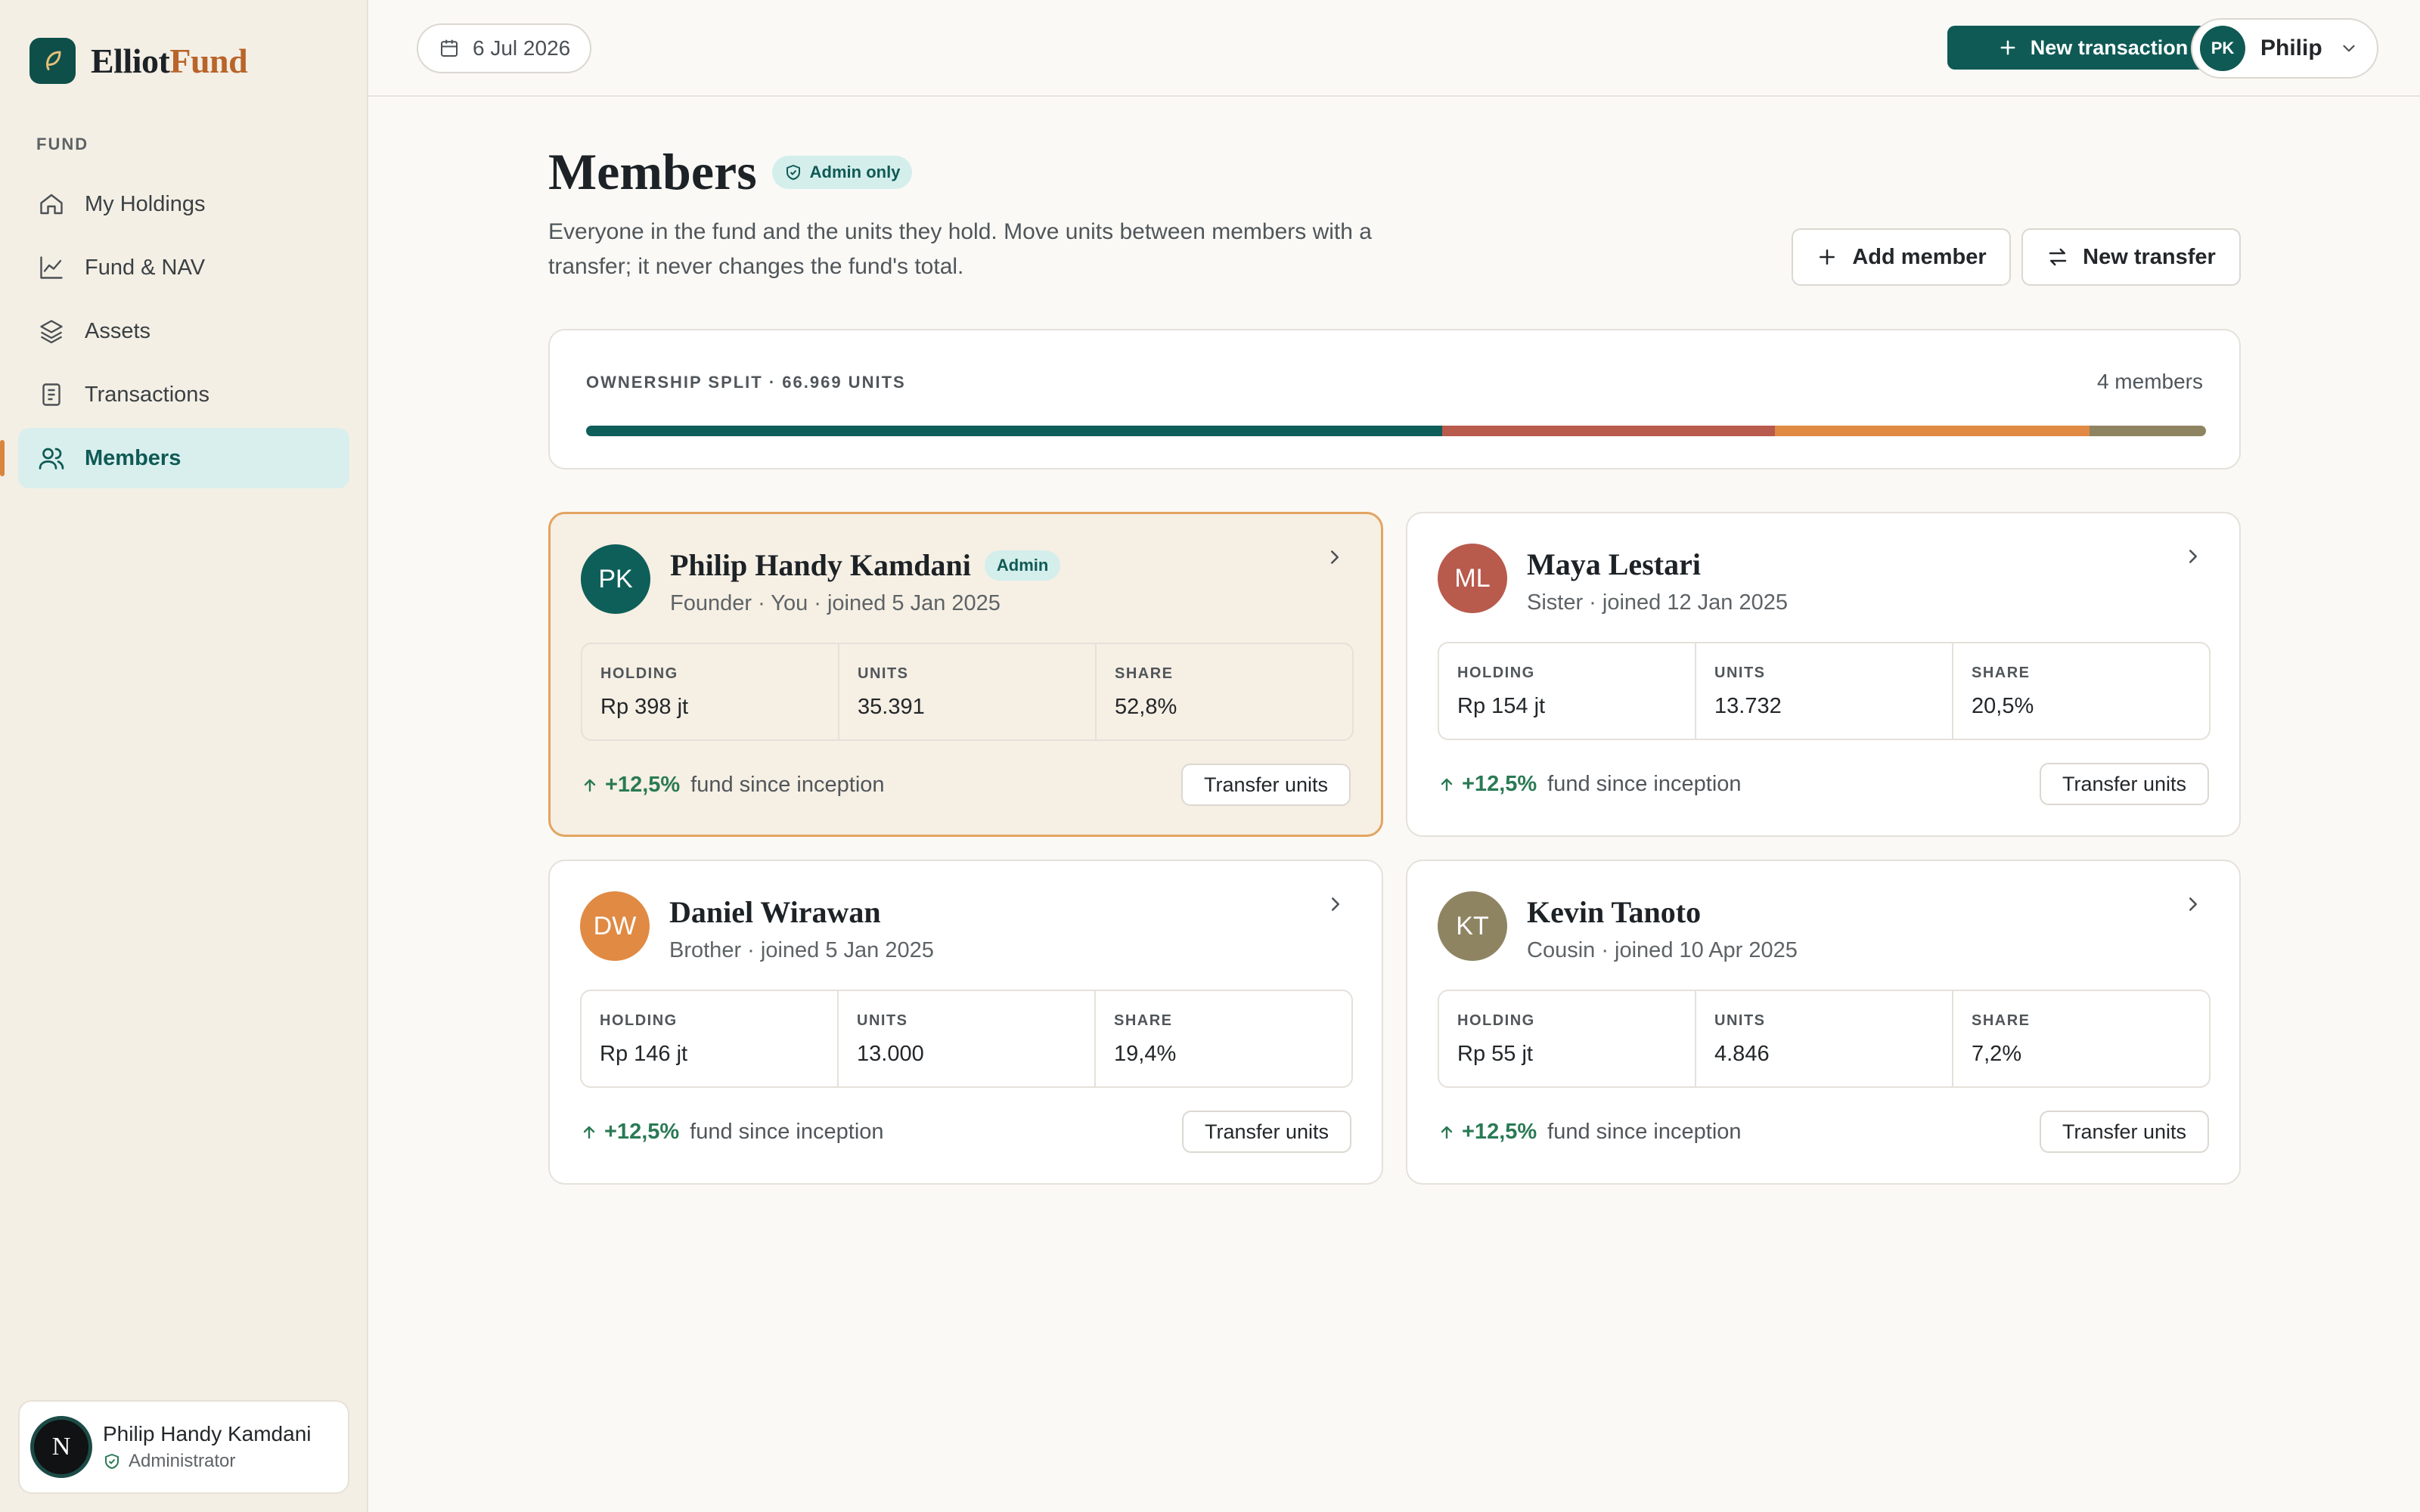 This screenshot has width=2420, height=1512. I want to click on sidebar-item-assets: Assets, so click(183, 331).